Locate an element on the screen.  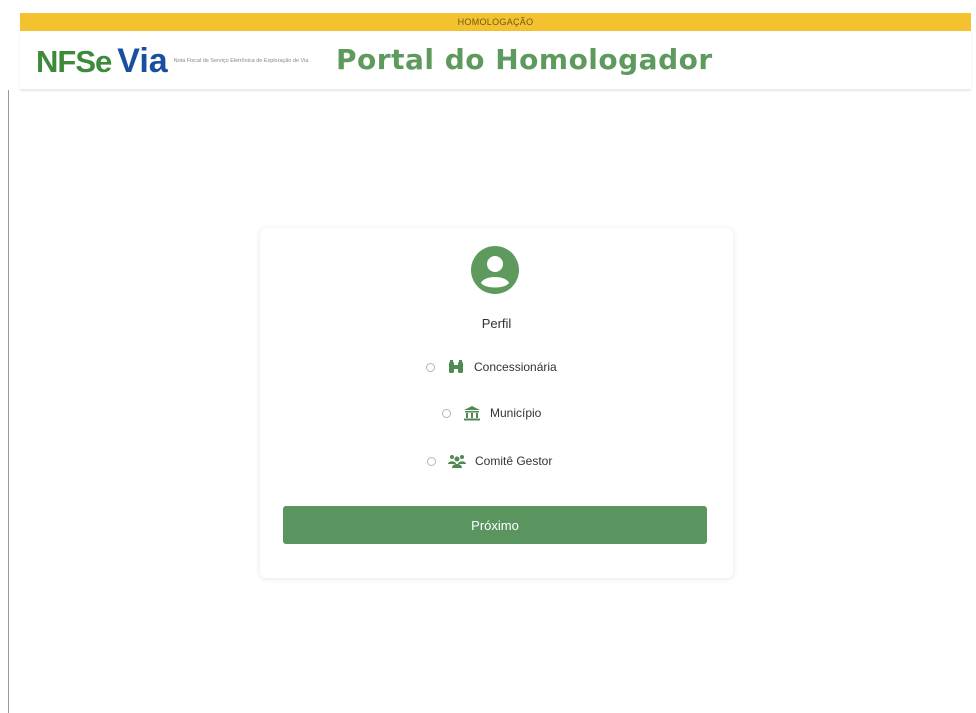
option-comite-gestor: Comitê Gestor is located at coordinates (489, 461).